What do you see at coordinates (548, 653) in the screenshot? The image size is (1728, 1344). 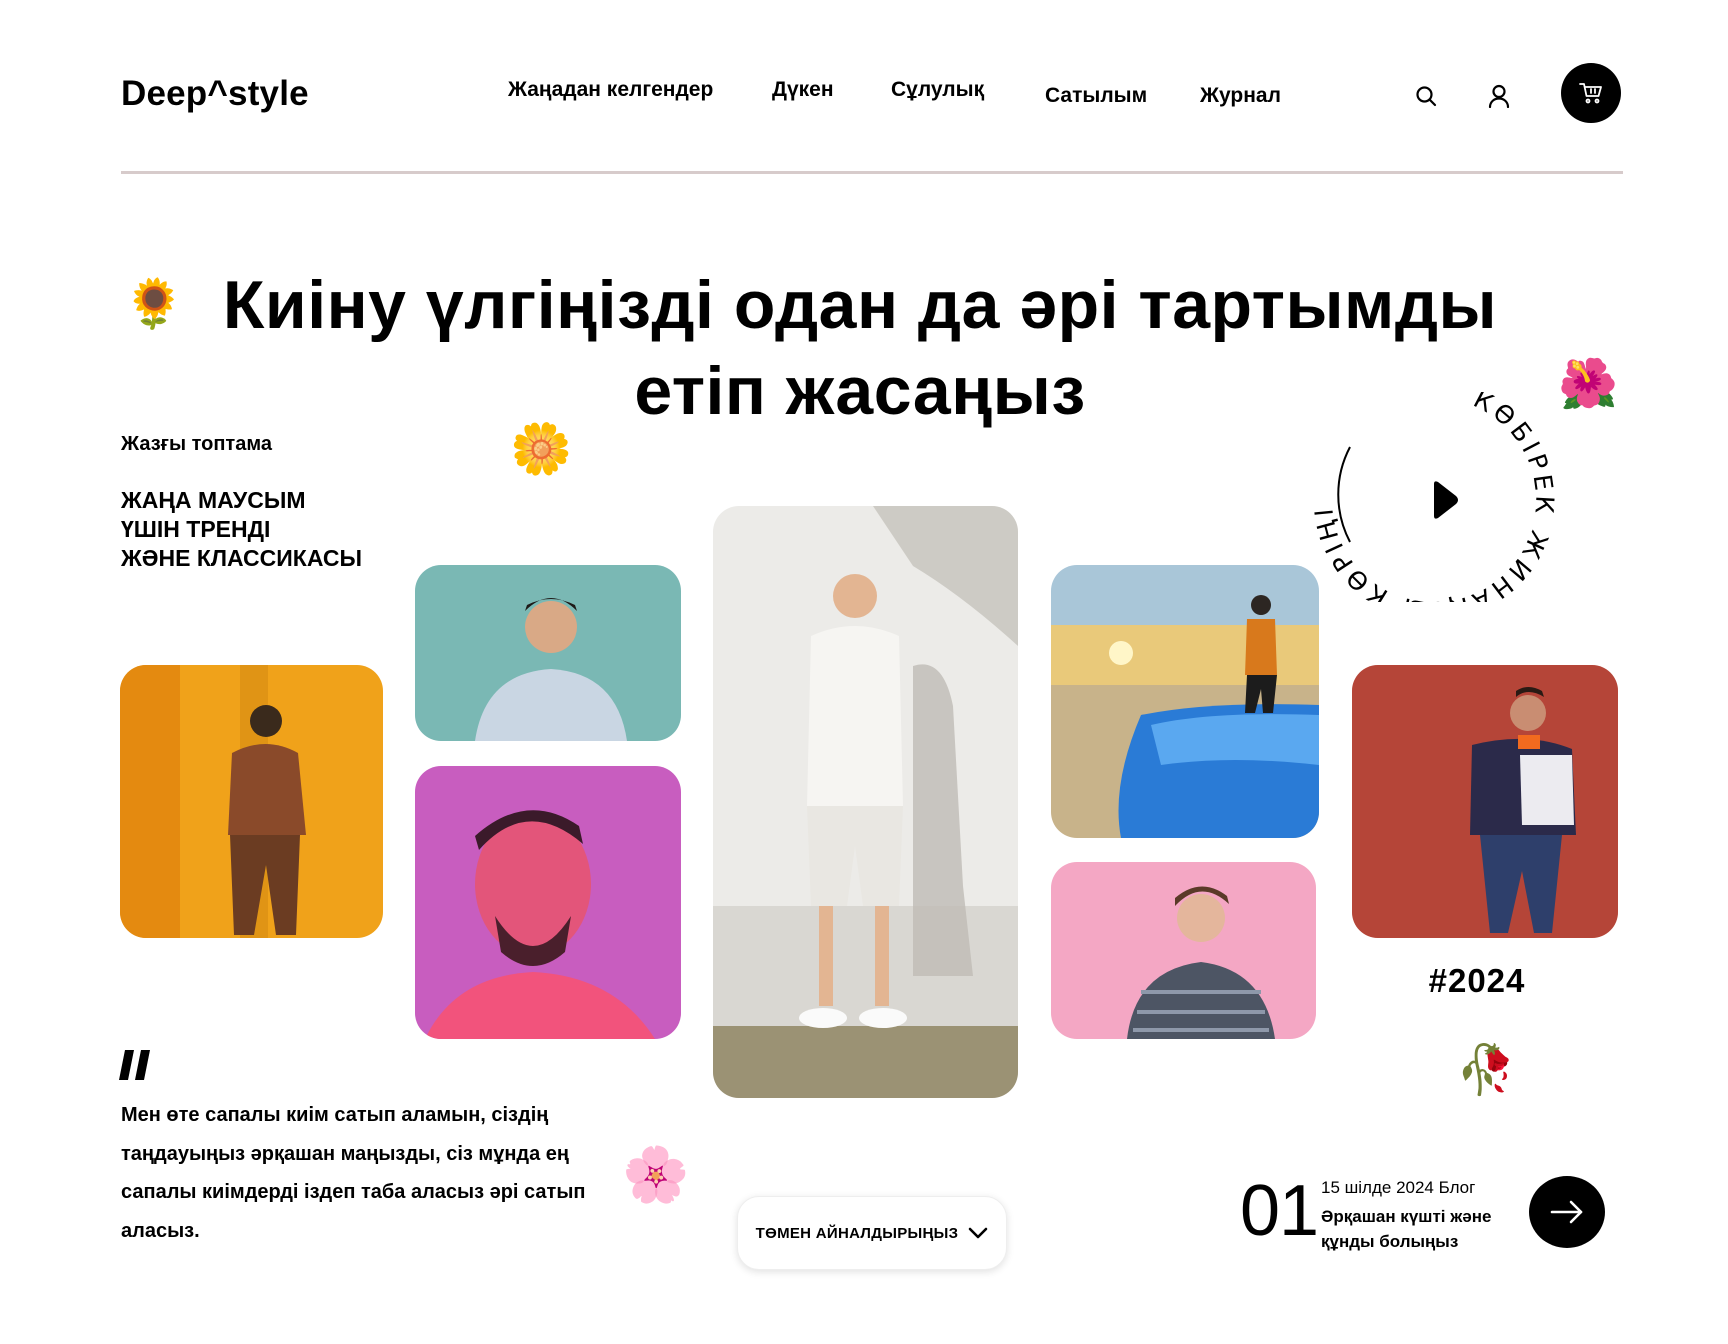 I see `photo-teal-wall` at bounding box center [548, 653].